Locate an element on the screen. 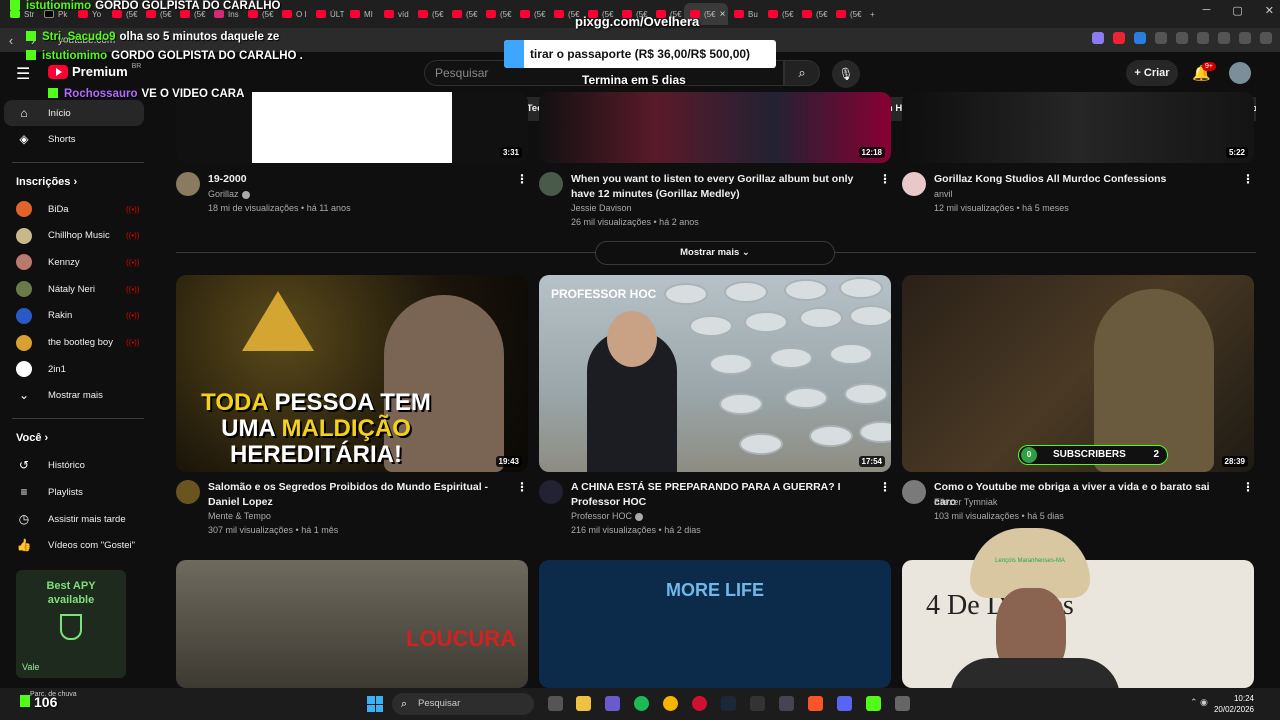 The height and width of the screenshot is (720, 1280). channel-name: Mente & Tempo is located at coordinates (239, 516).